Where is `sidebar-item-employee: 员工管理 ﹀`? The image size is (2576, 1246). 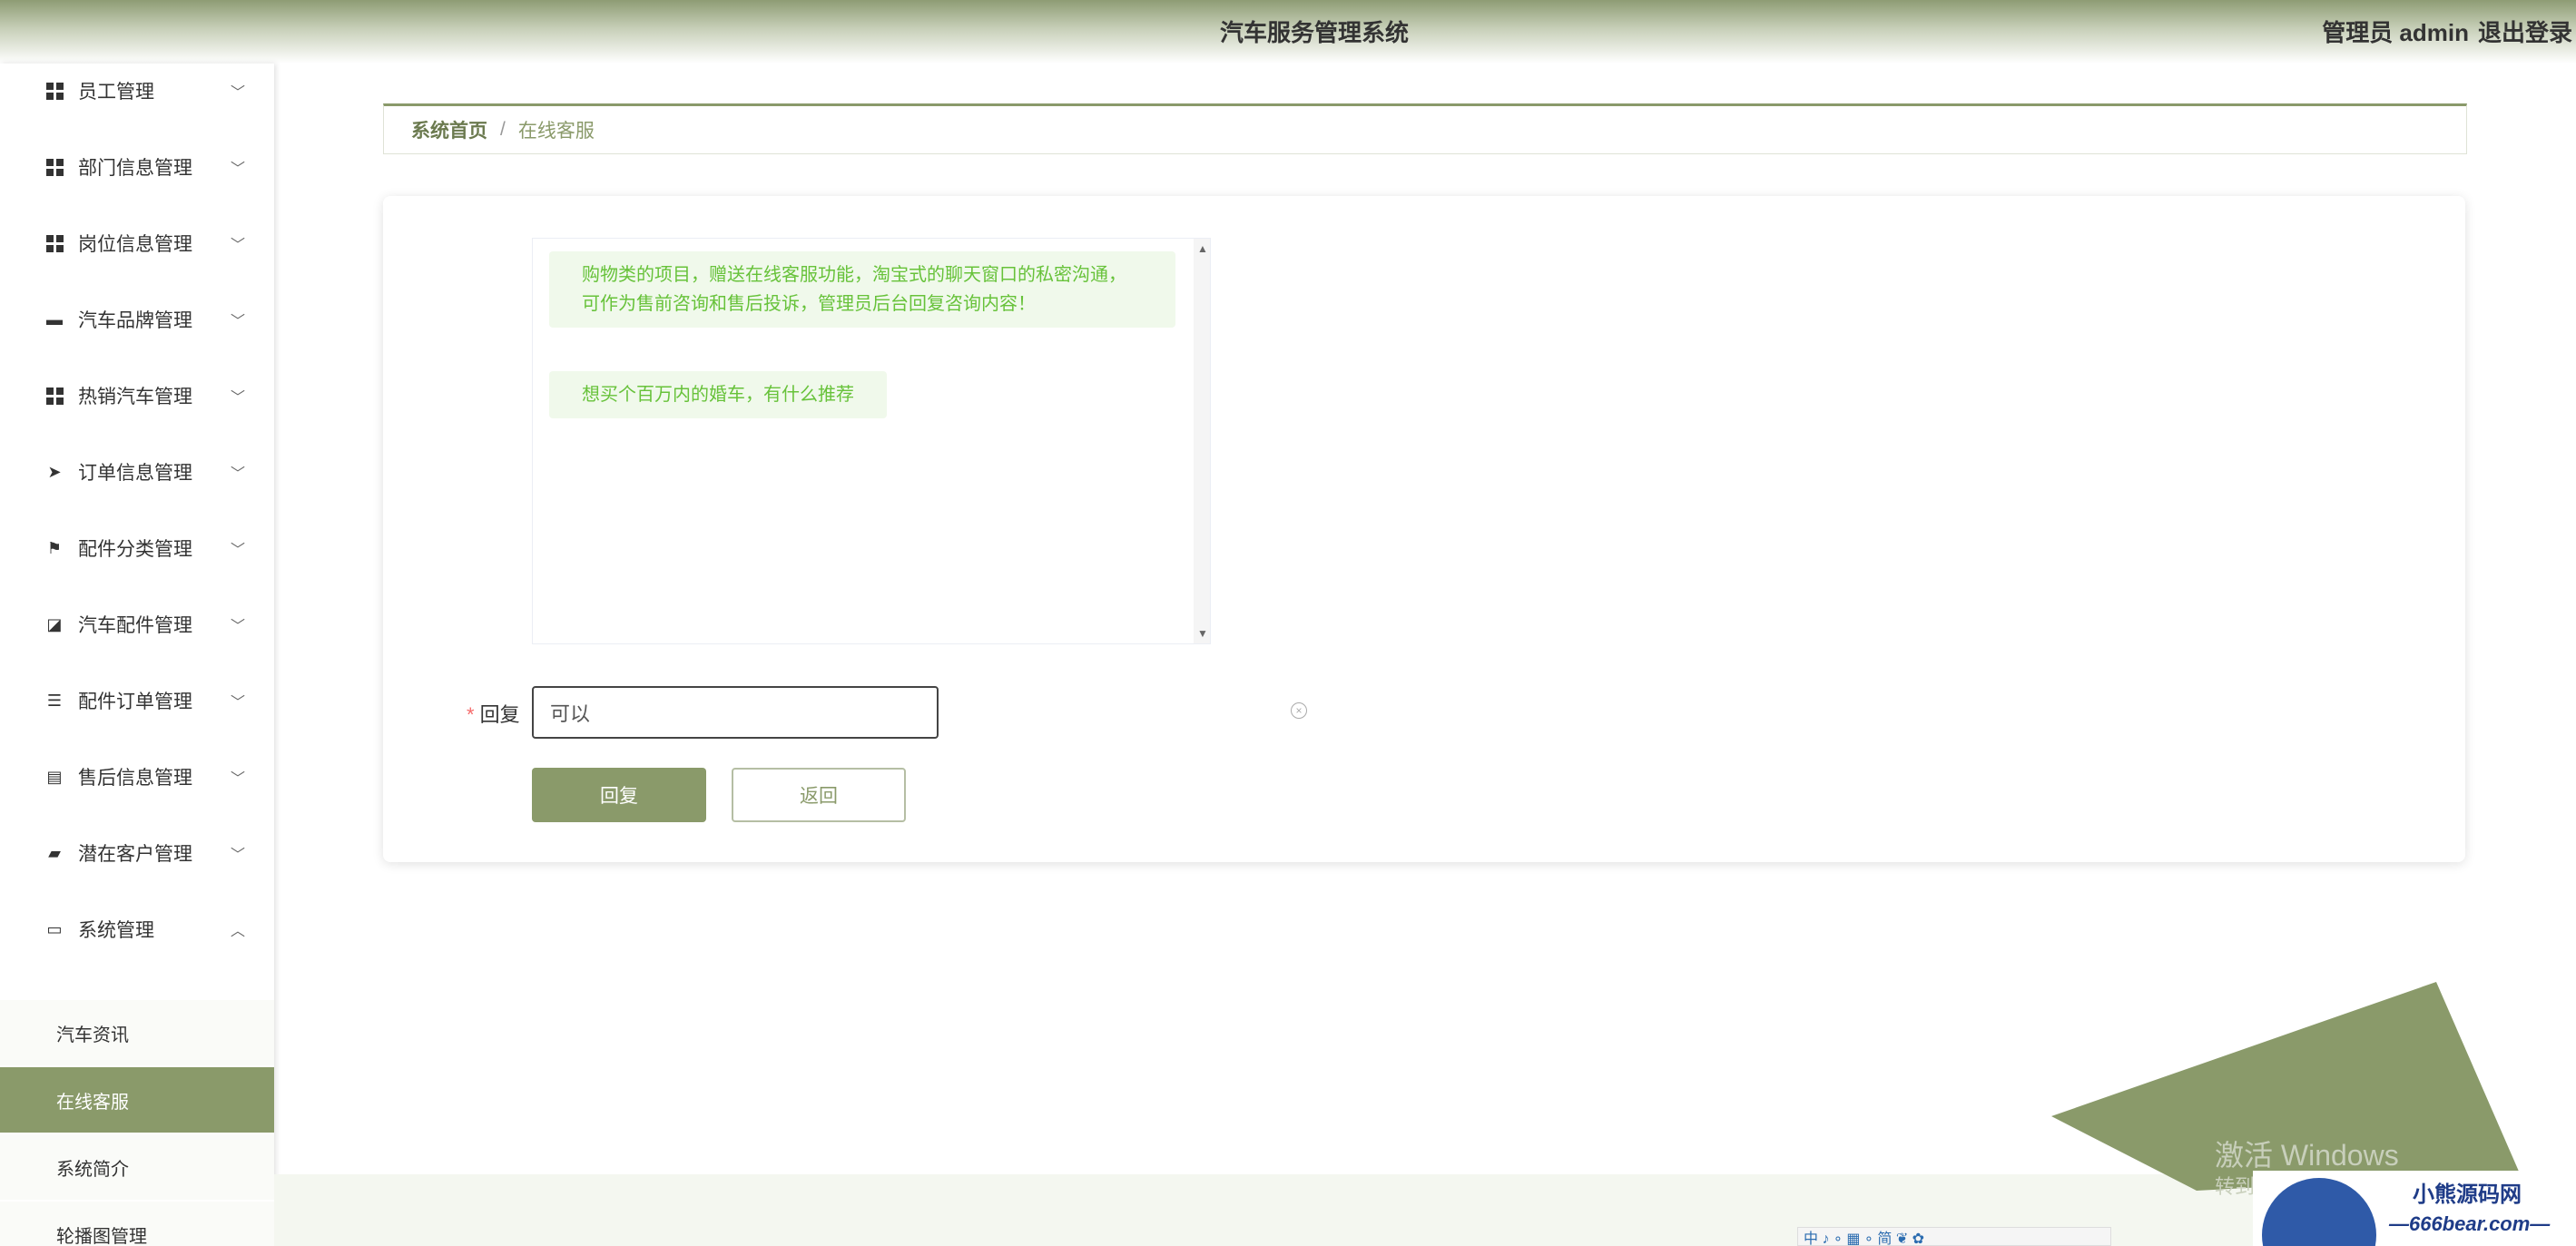
sidebar-item-employee: 员工管理 ﹀ is located at coordinates (137, 91).